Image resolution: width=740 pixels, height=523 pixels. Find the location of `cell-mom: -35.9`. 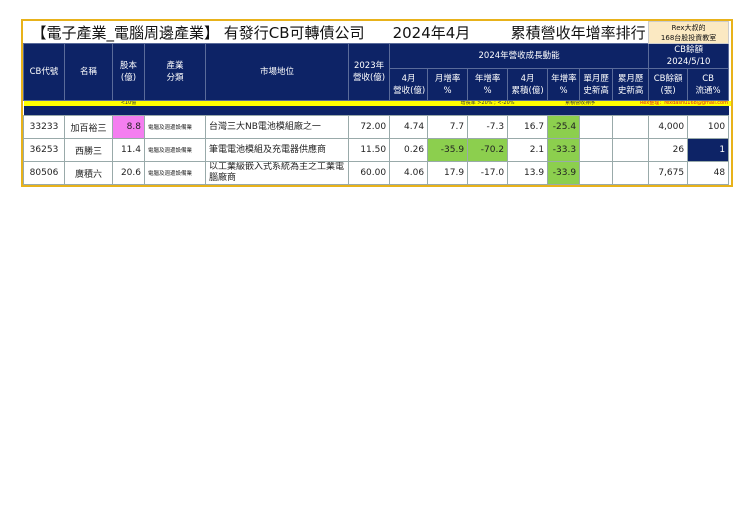

cell-mom: -35.9 is located at coordinates (448, 150).